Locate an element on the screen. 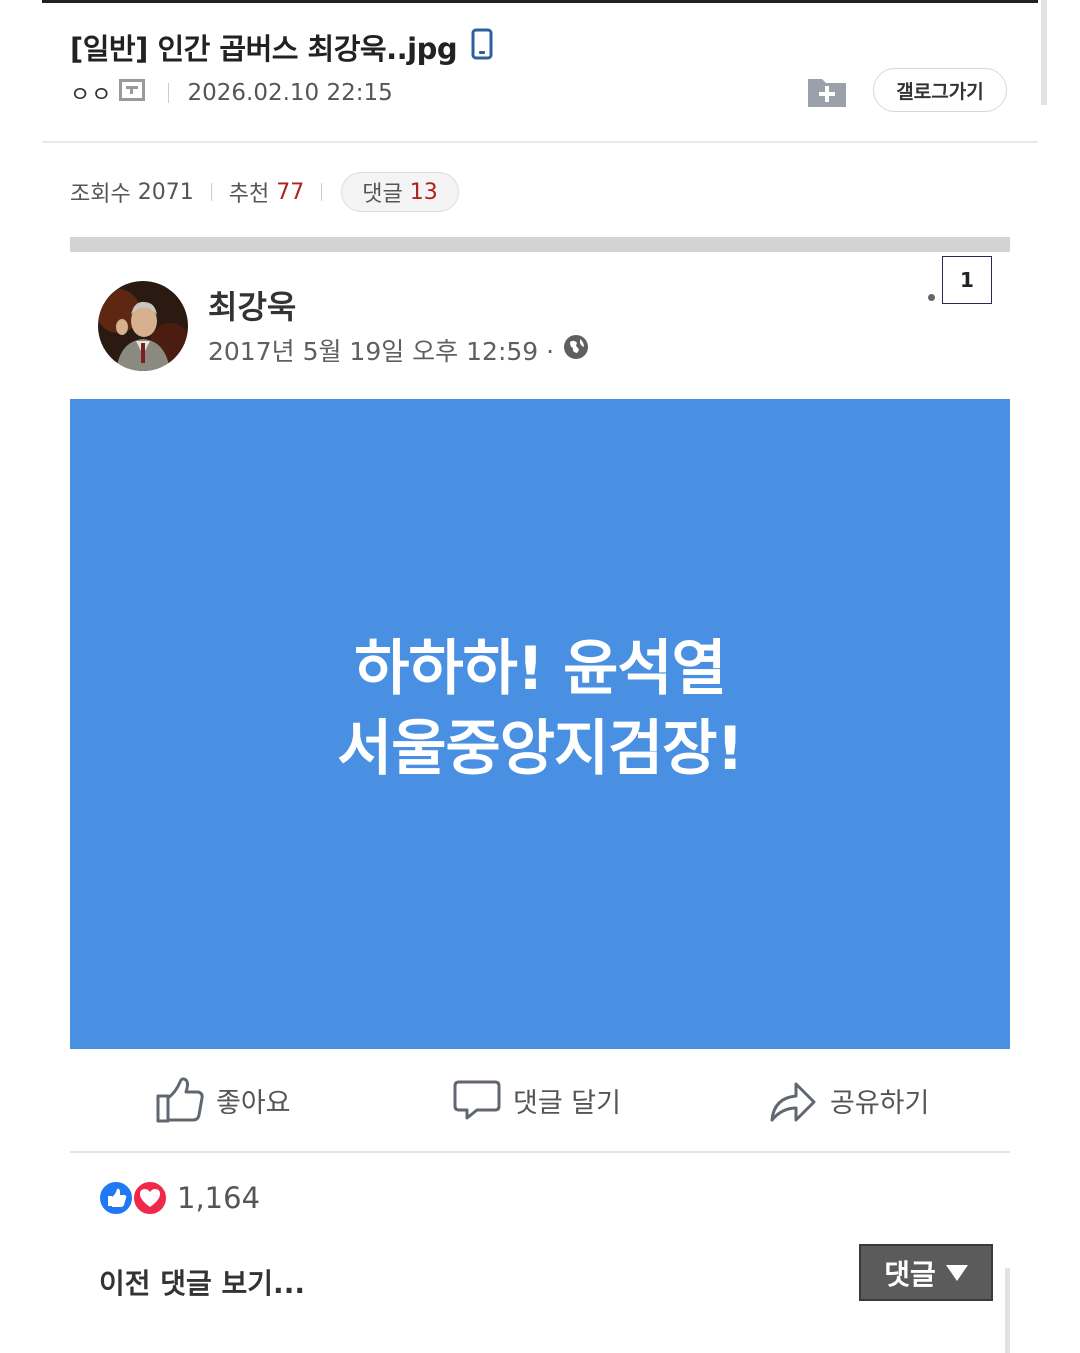 The width and height of the screenshot is (1080, 1353). author-name: ㅇㅇ is located at coordinates (91, 93).